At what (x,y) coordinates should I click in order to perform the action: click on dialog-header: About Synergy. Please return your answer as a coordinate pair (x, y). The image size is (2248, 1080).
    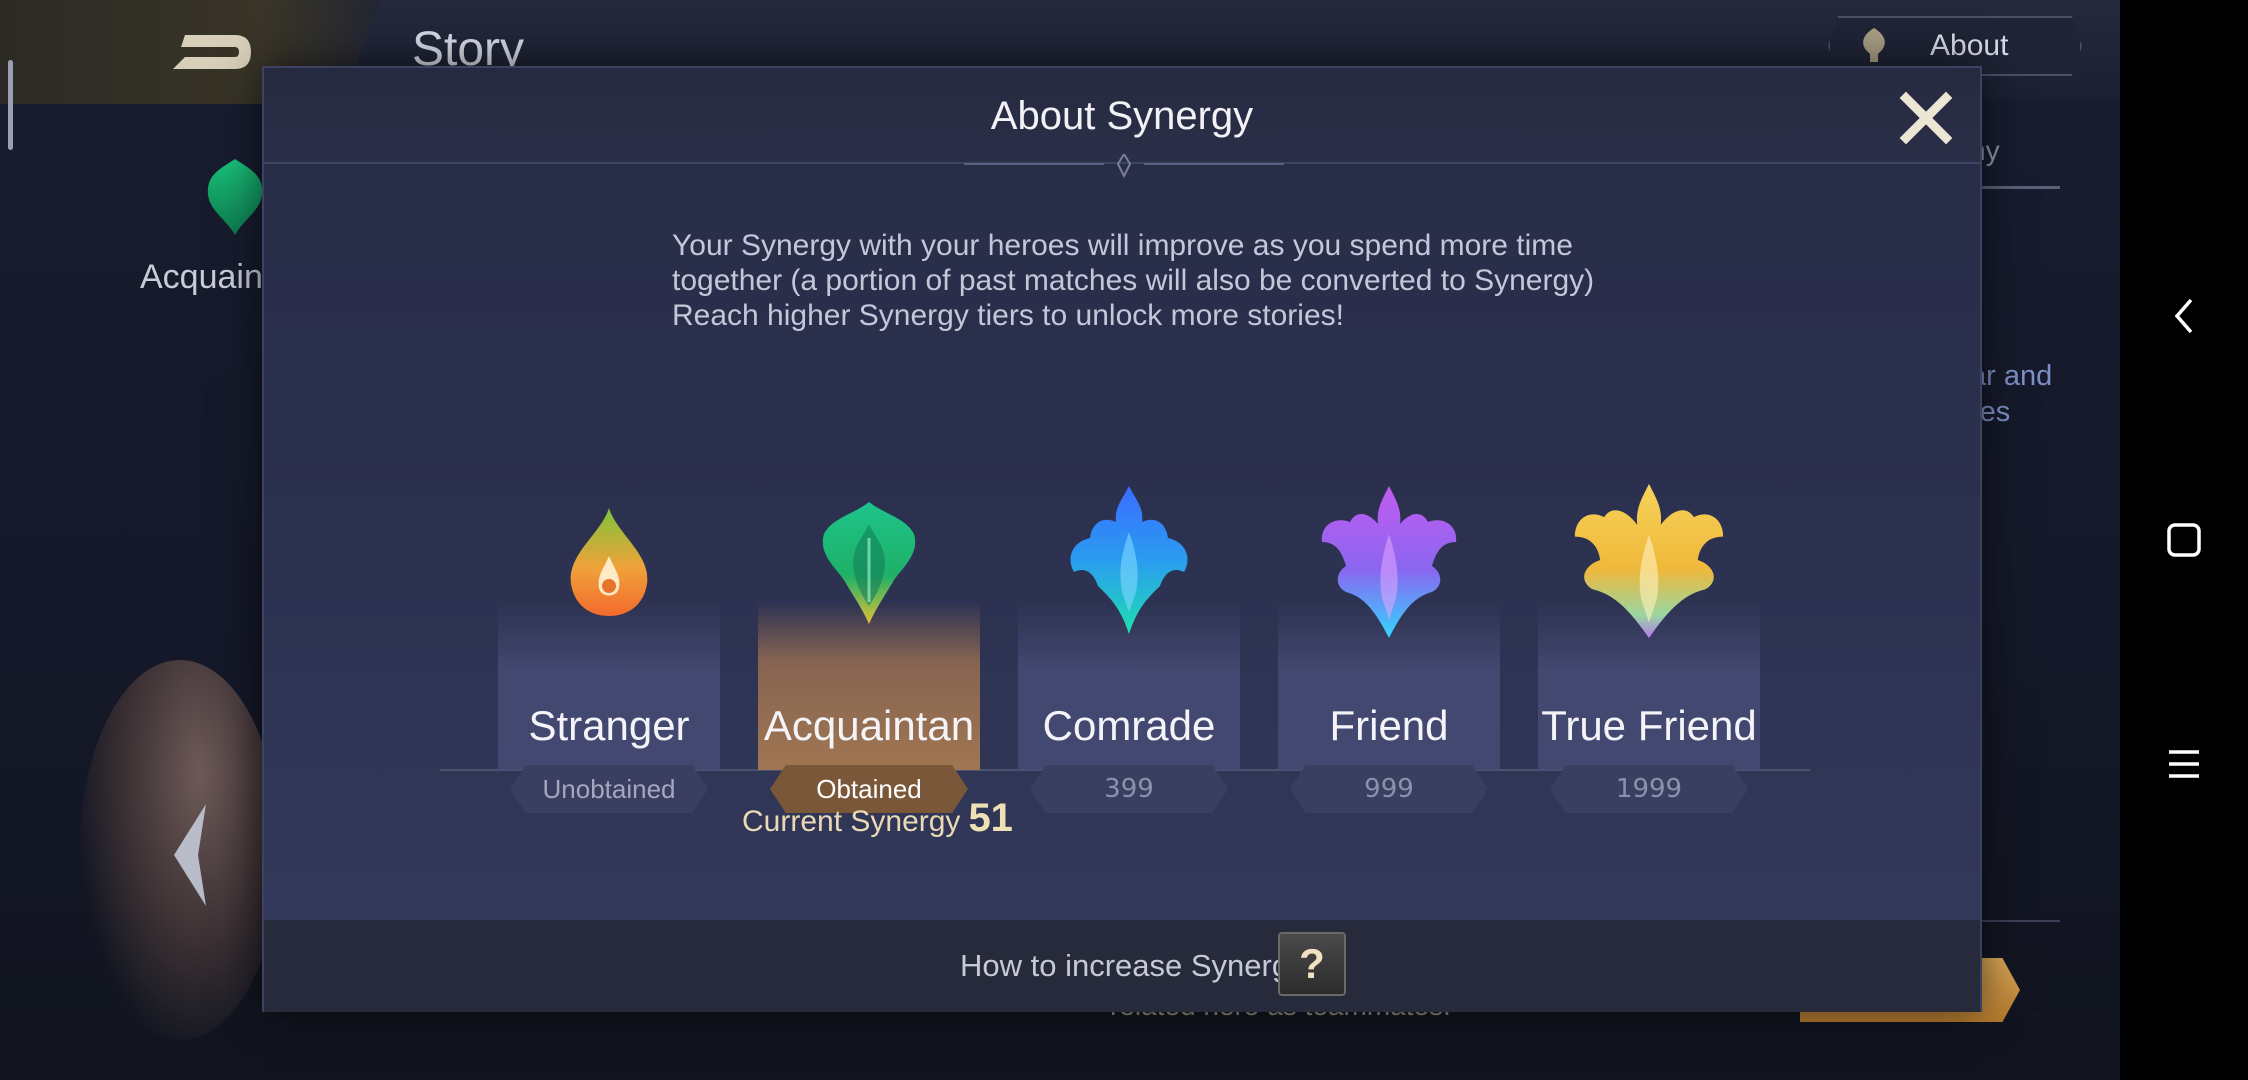
    Looking at the image, I should click on (1122, 116).